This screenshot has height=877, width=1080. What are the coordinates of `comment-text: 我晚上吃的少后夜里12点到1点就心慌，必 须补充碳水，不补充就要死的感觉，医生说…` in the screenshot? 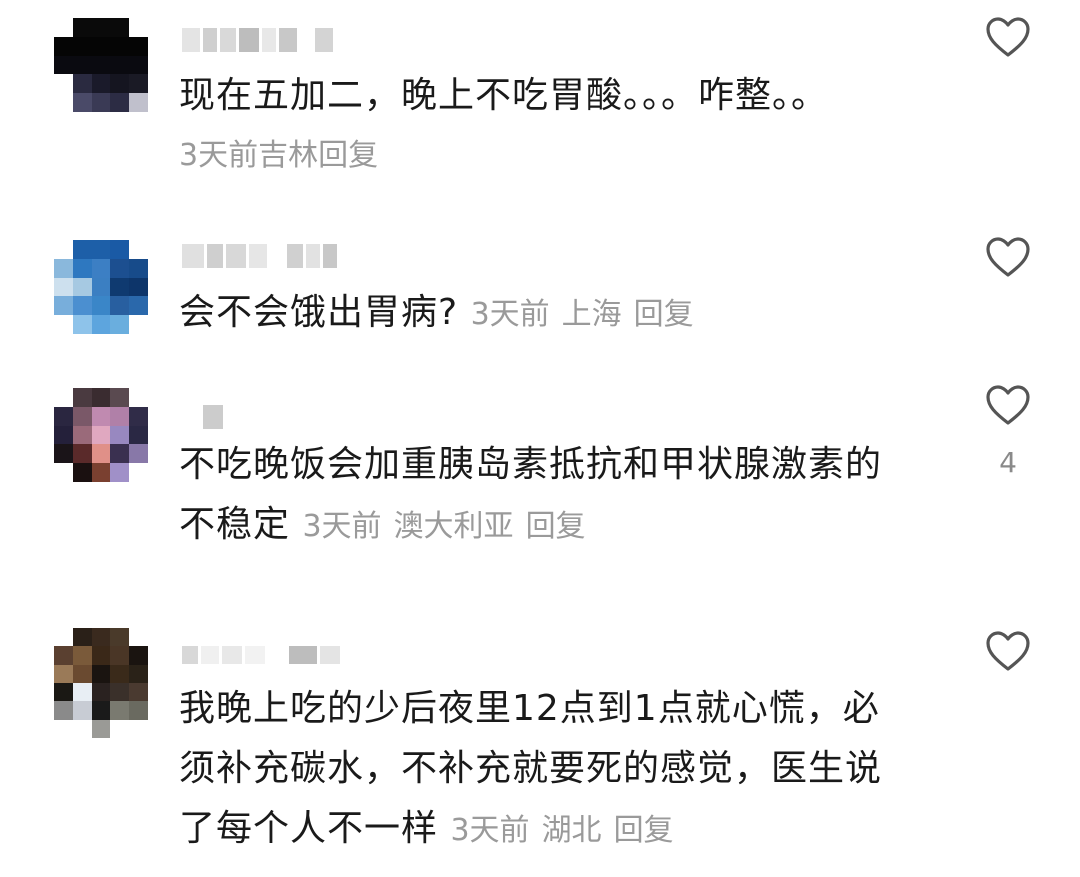 It's located at (559, 770).